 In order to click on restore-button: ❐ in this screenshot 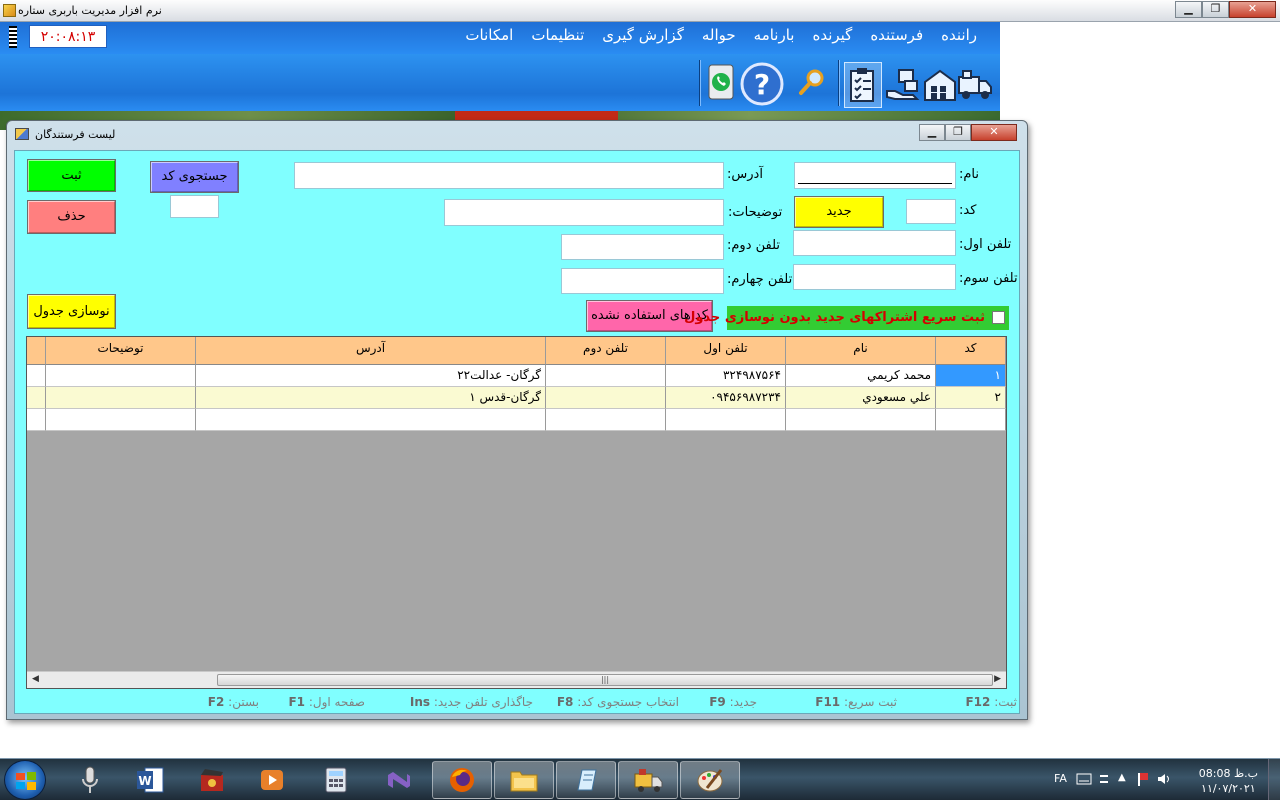, I will do `click(1215, 9)`.